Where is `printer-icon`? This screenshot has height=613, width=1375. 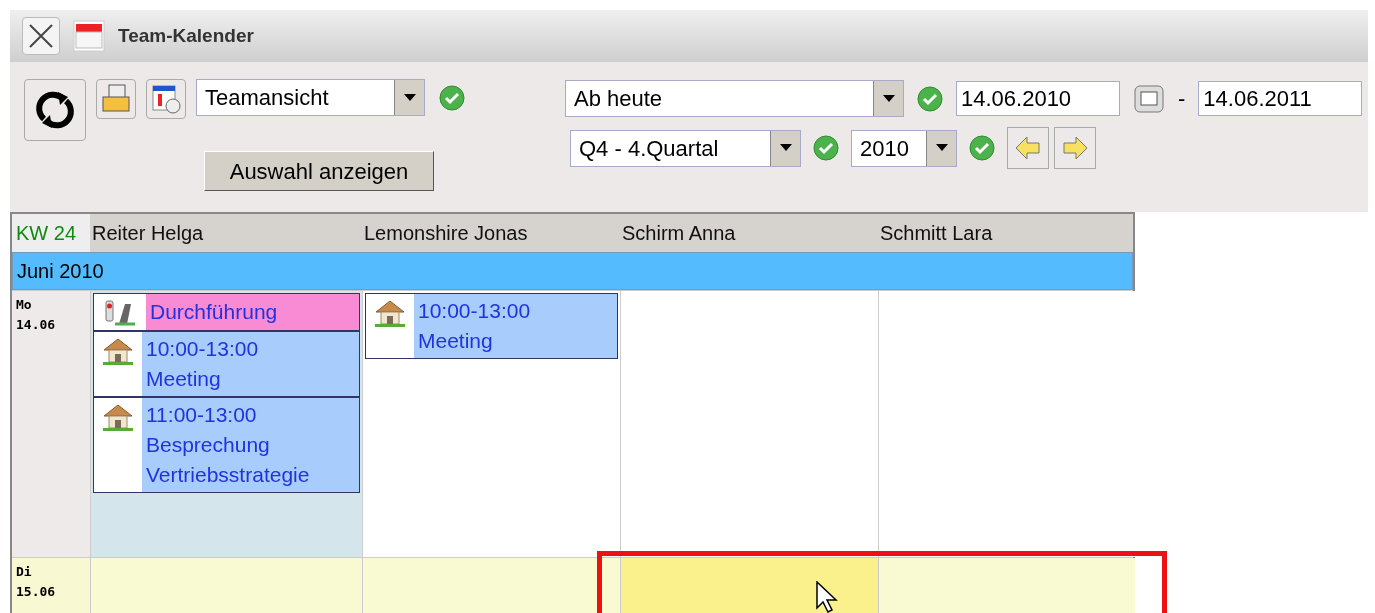 printer-icon is located at coordinates (116, 99).